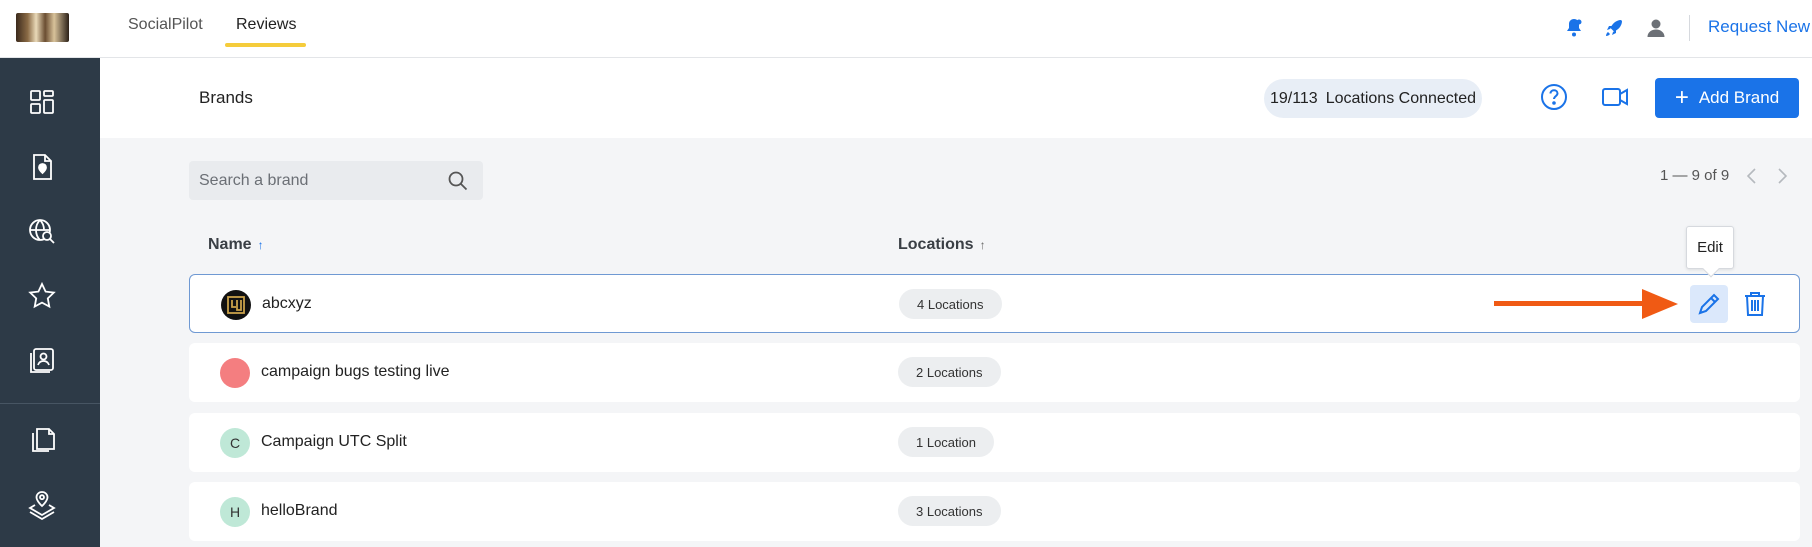 The image size is (1812, 547). What do you see at coordinates (334, 442) in the screenshot?
I see `brand-name: Campaign UTC Split` at bounding box center [334, 442].